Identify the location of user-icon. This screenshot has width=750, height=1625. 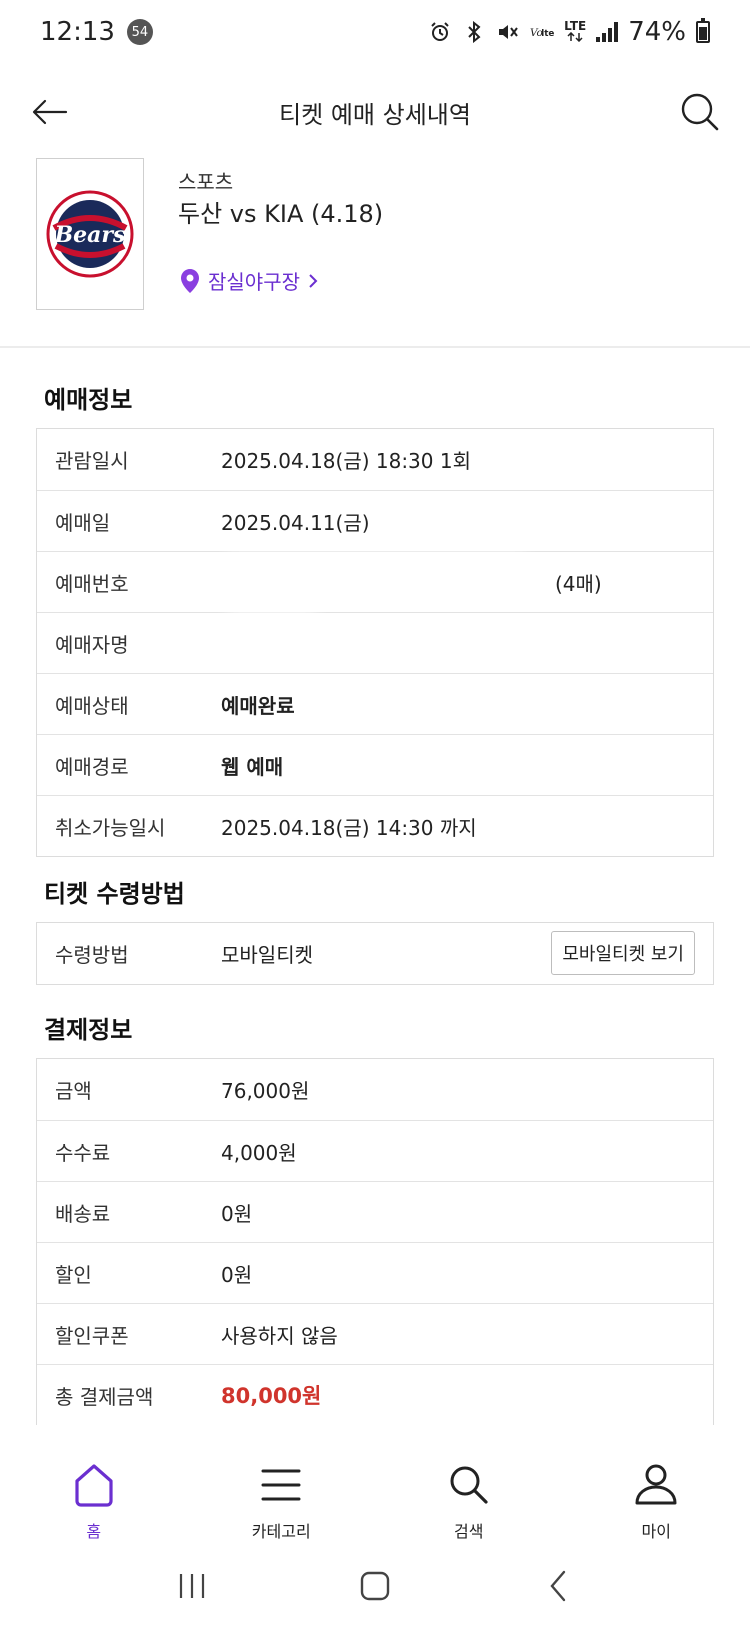
(656, 1484).